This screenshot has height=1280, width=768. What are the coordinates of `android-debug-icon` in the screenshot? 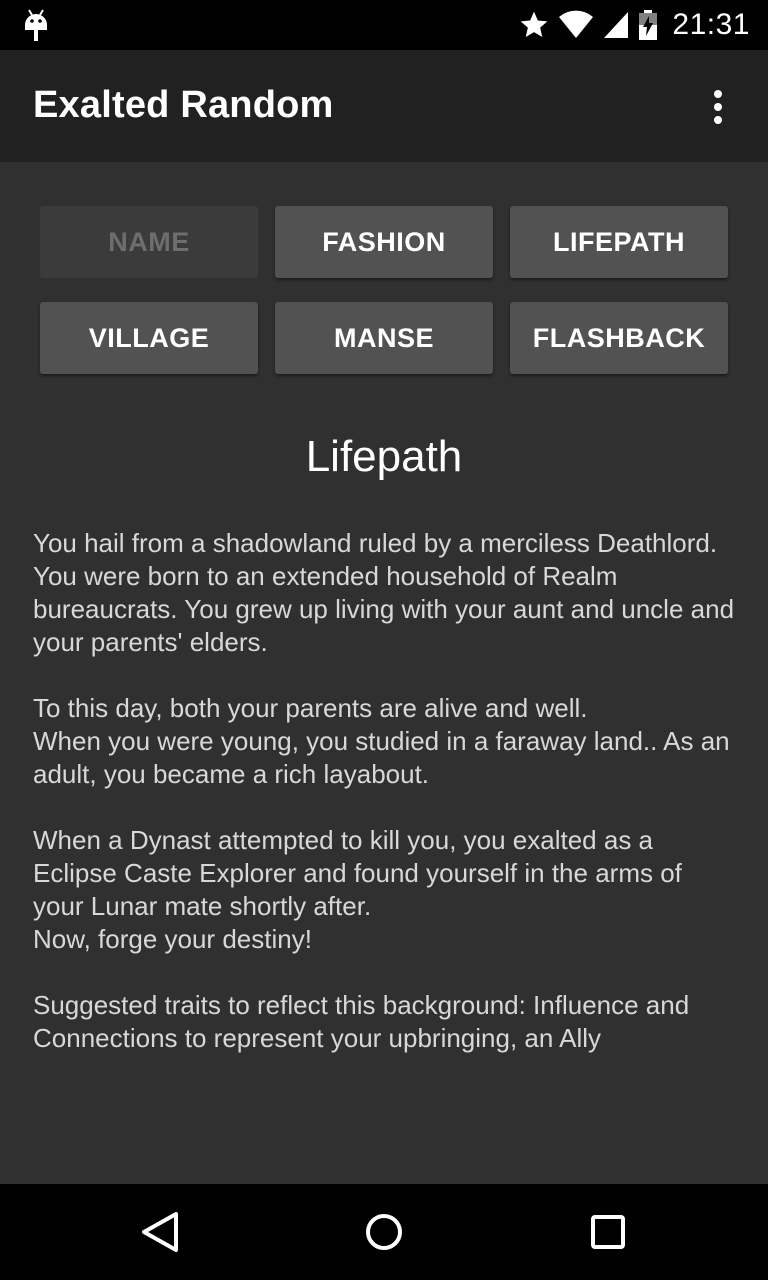 It's located at (36, 25).